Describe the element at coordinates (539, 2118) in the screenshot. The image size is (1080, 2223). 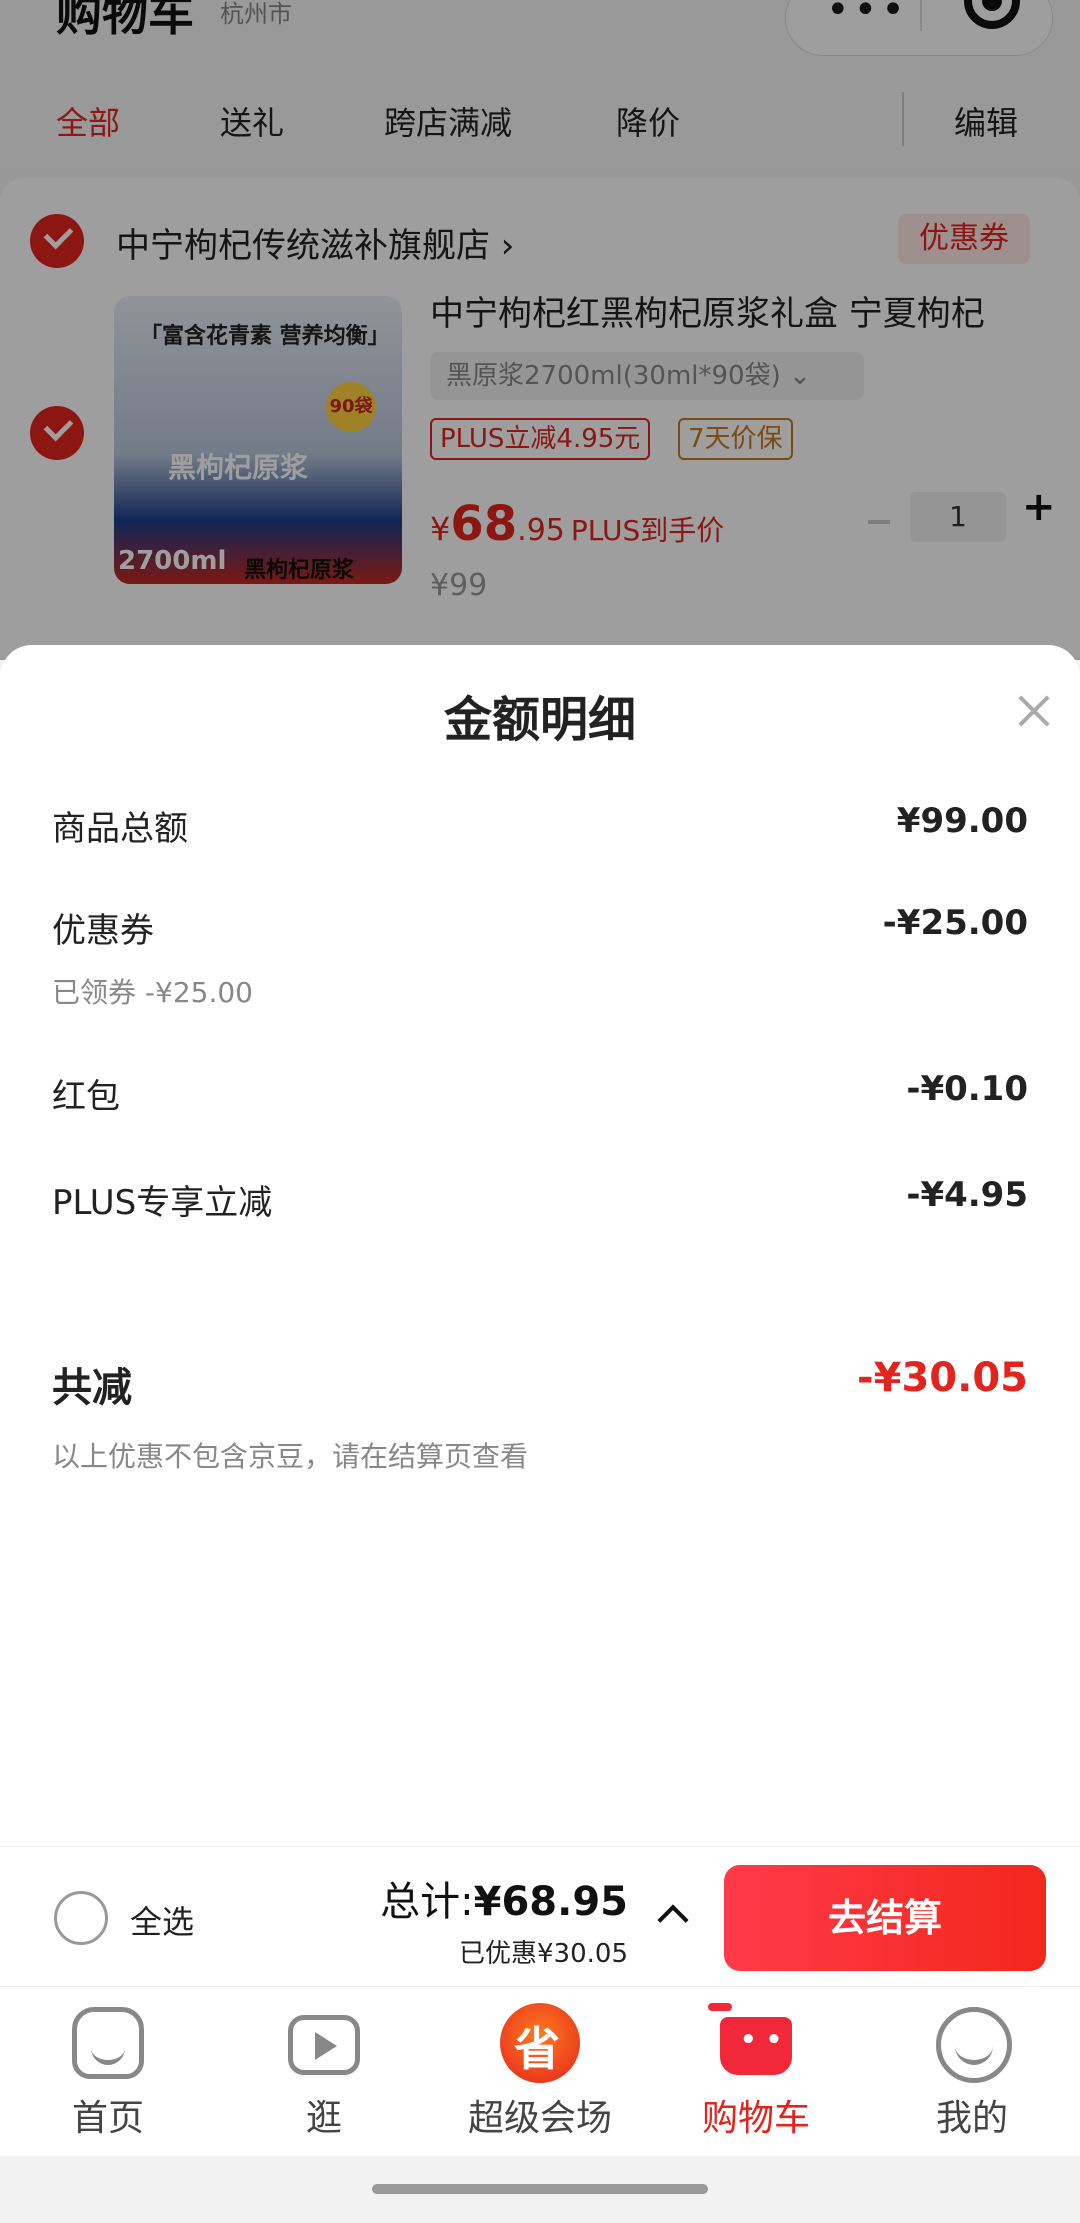
I see `tabbar-label: 超级会场` at that location.